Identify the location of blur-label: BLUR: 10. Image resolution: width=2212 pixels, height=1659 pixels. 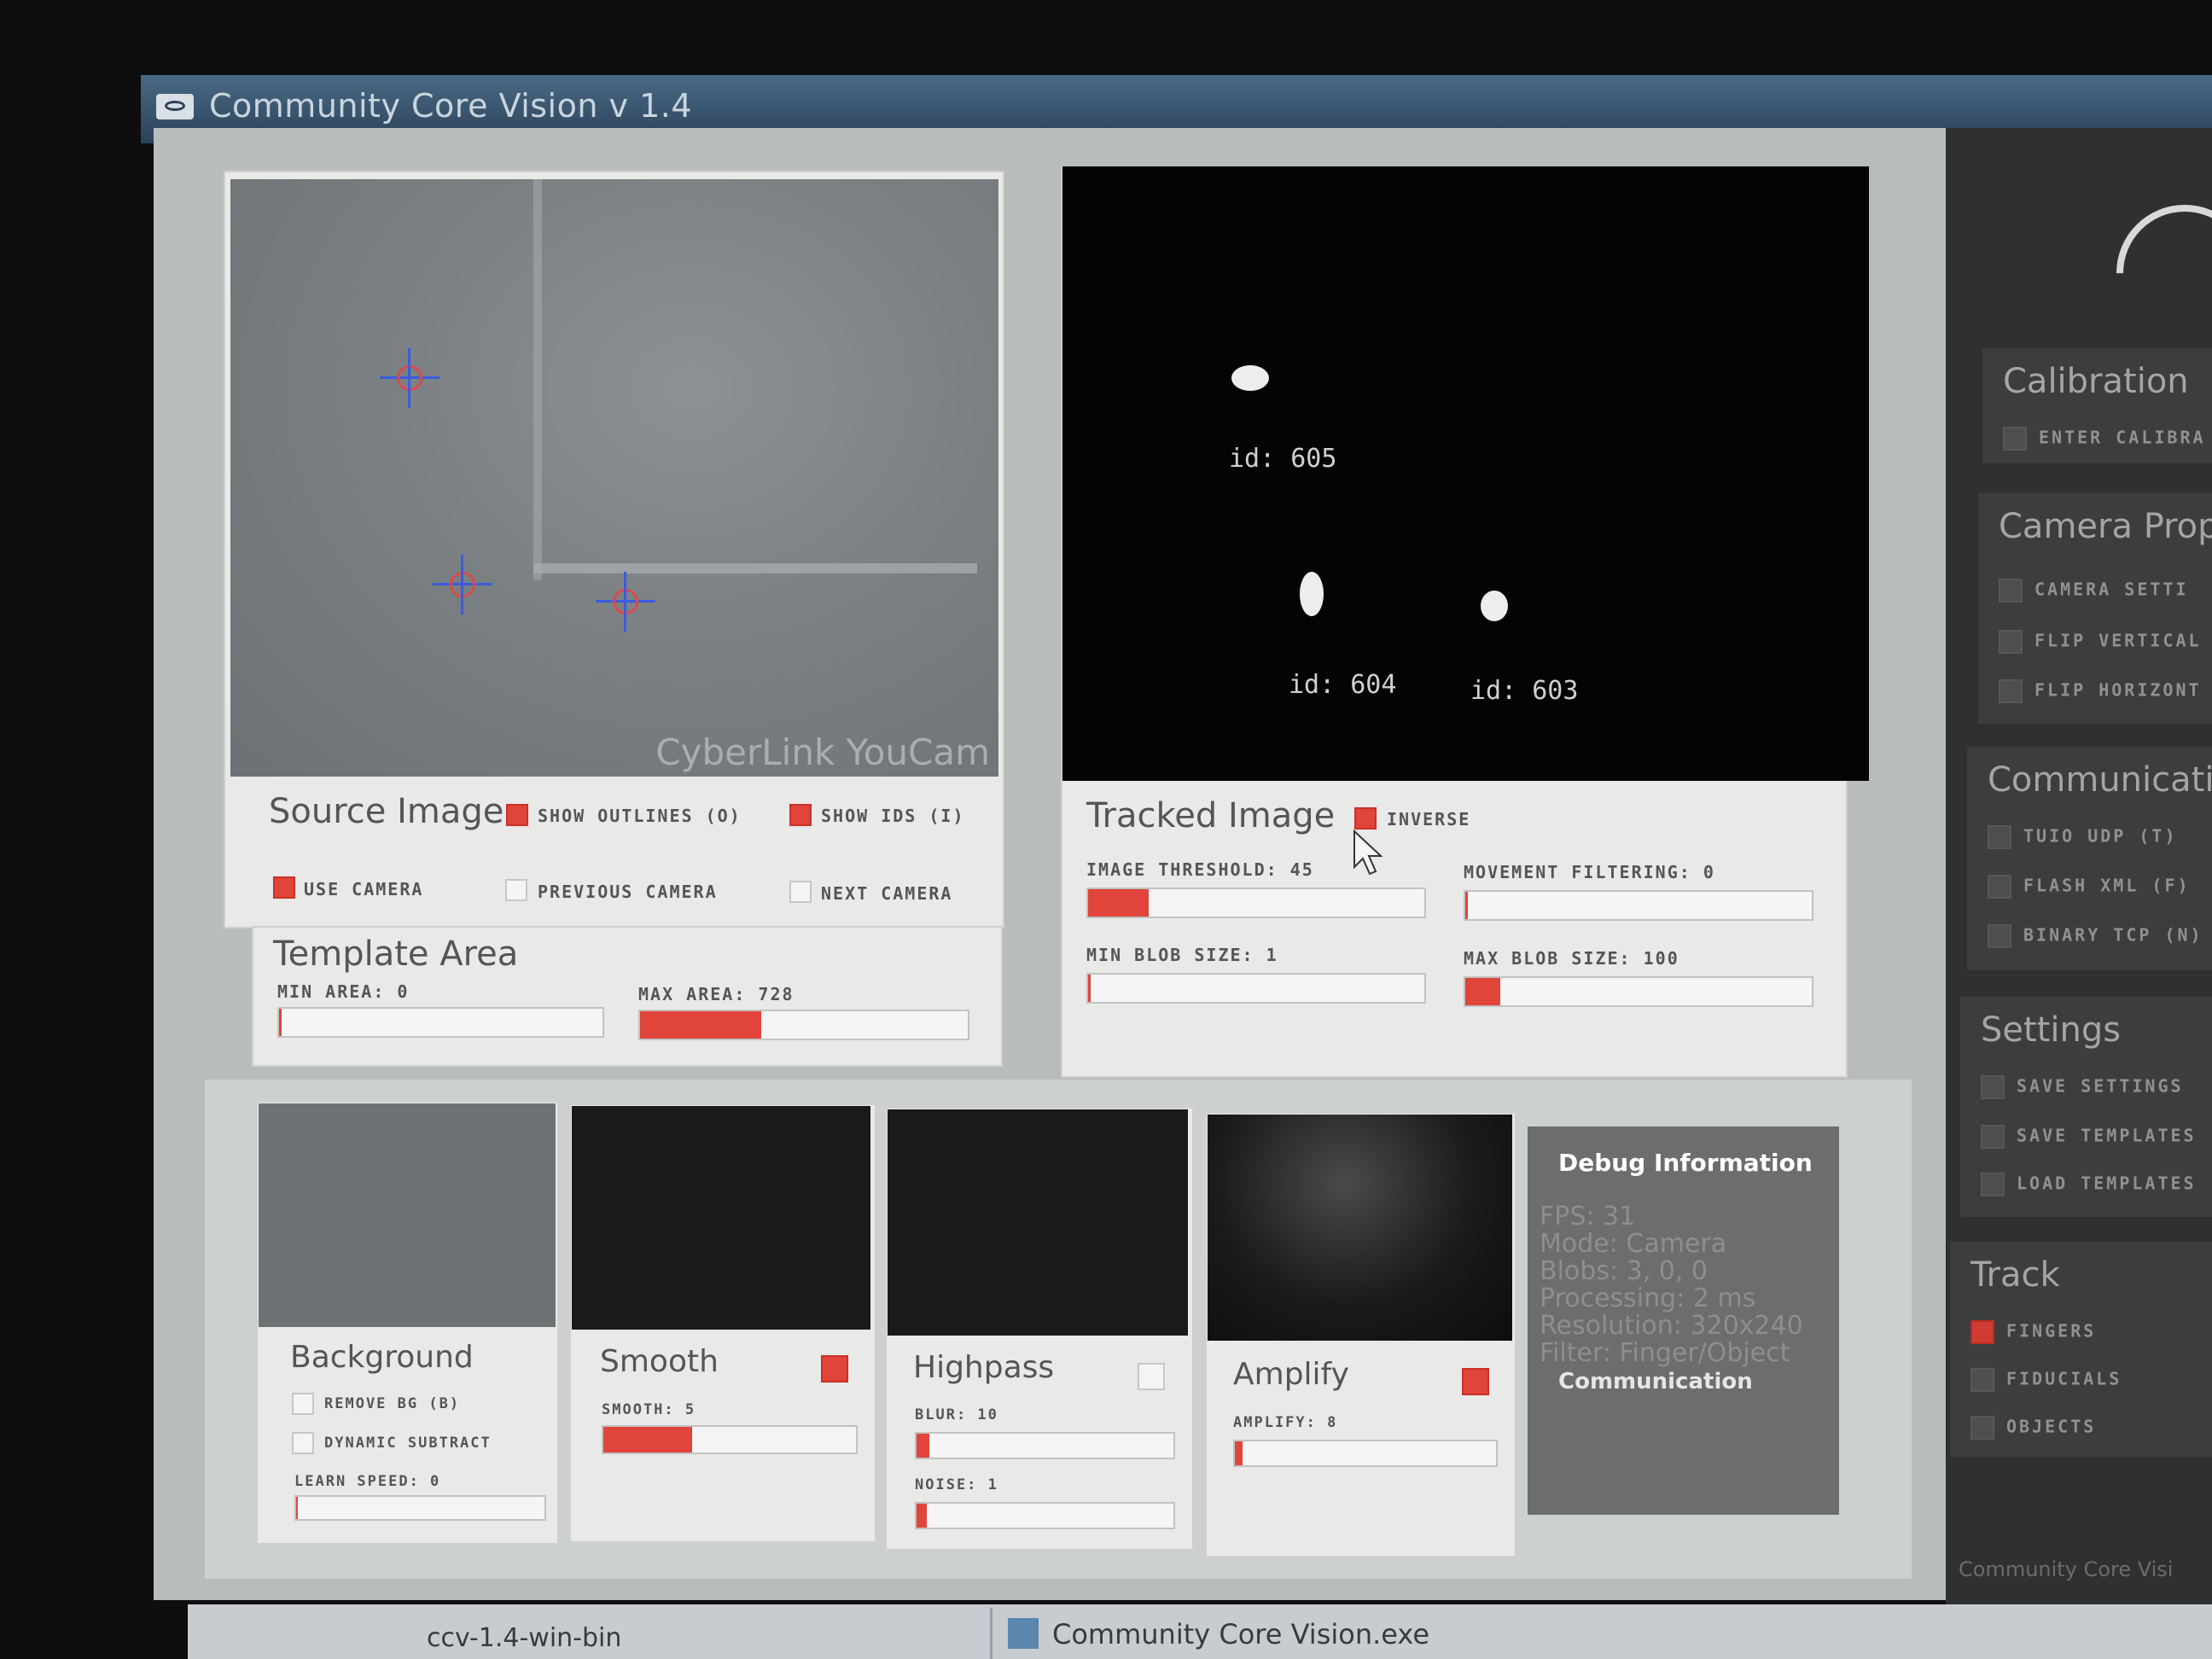
(956, 1414).